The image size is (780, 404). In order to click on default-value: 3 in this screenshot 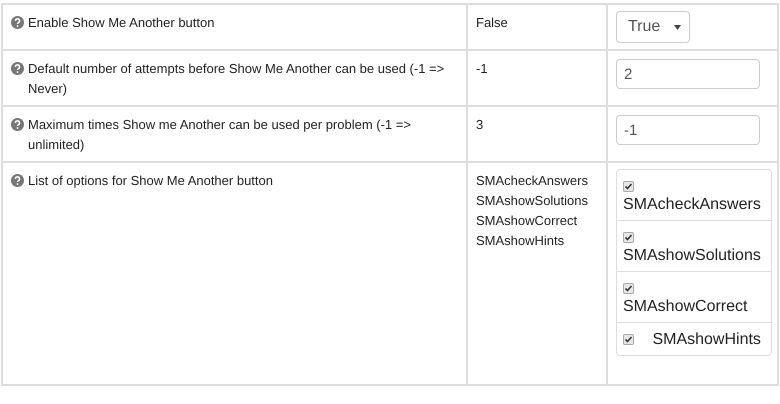, I will do `click(480, 125)`.